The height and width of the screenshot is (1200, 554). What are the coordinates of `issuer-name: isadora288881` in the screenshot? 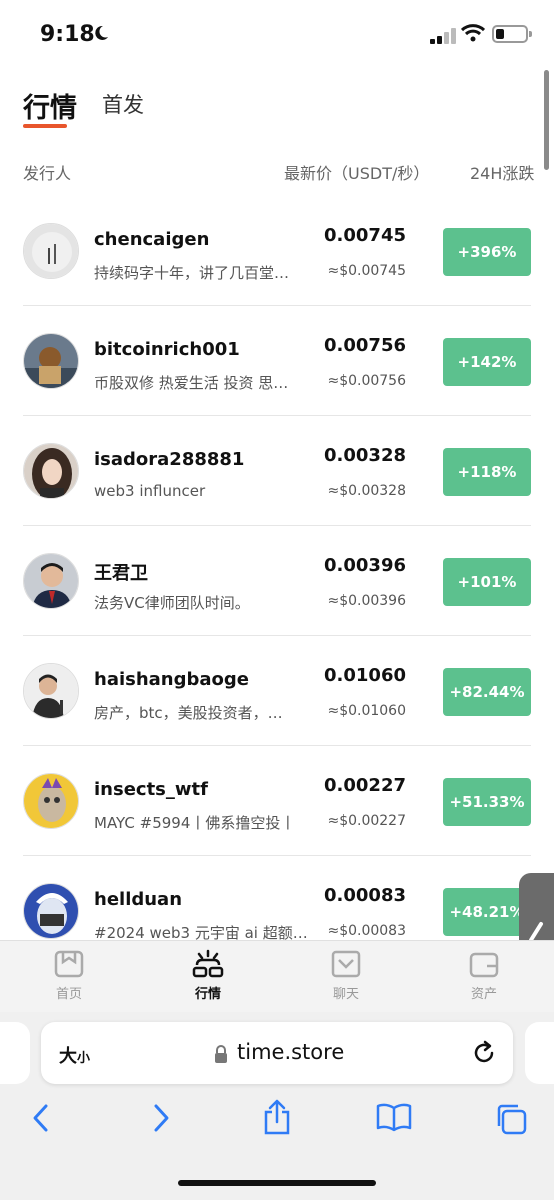 It's located at (169, 459).